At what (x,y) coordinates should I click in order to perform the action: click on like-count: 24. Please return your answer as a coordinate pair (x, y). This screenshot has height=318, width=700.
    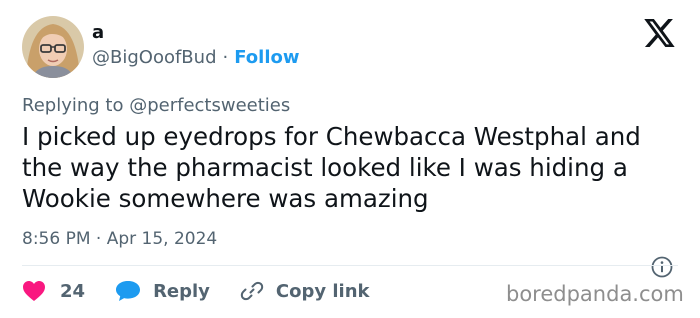
    Looking at the image, I should click on (73, 291).